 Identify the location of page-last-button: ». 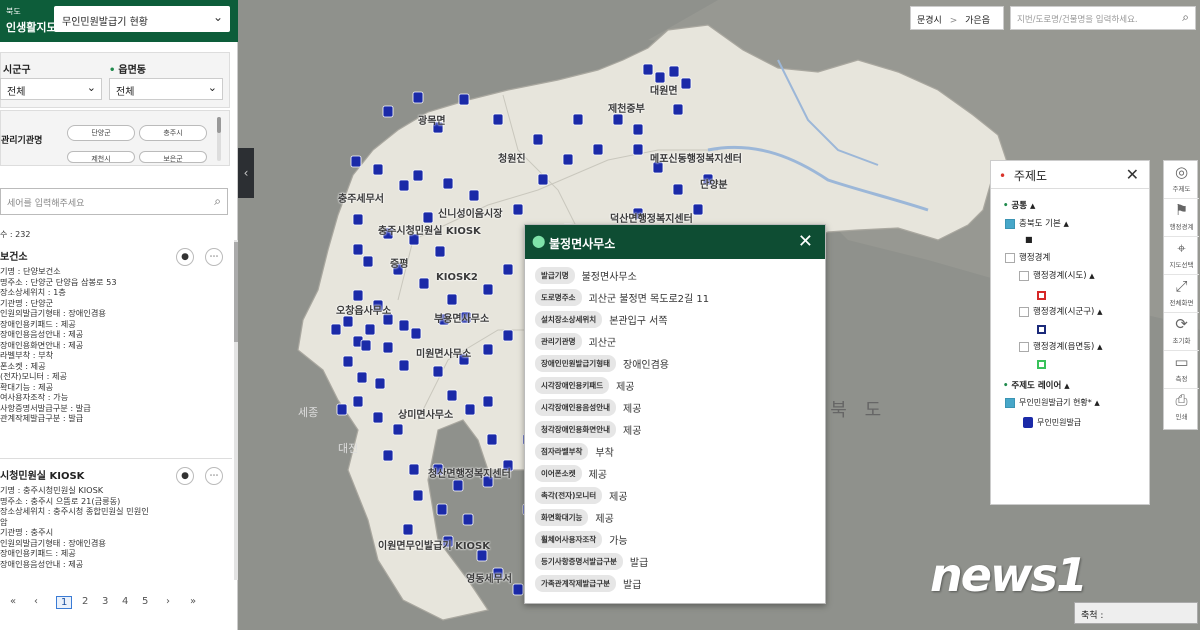
(193, 601).